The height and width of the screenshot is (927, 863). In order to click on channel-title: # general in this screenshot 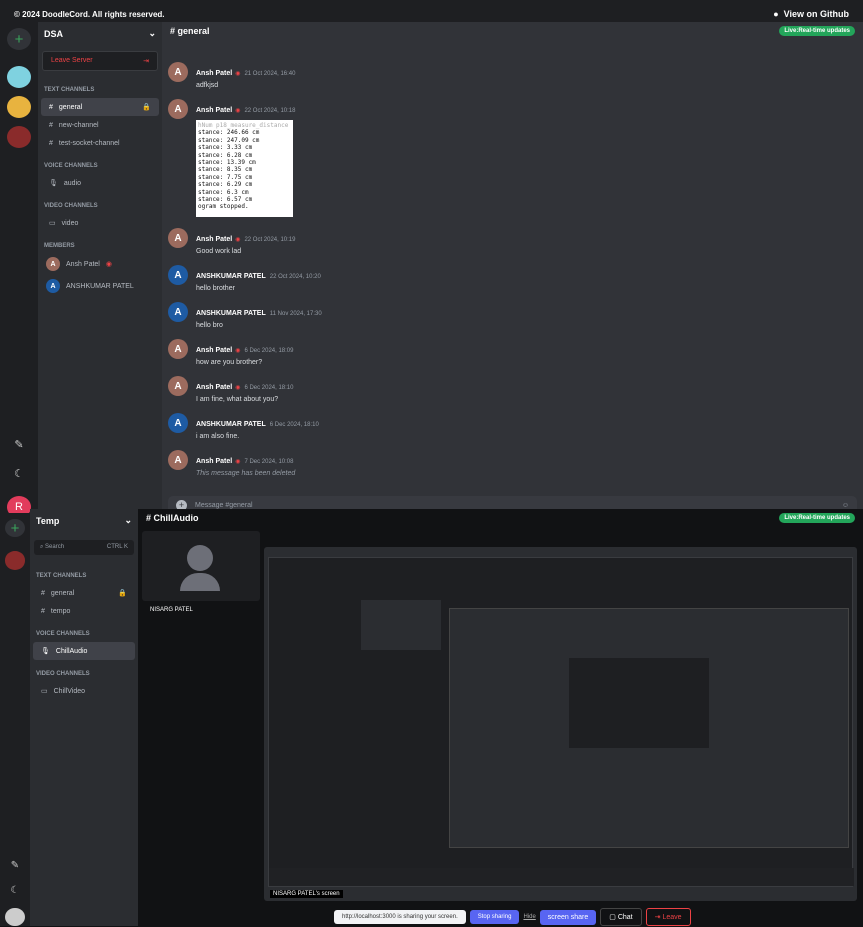, I will do `click(190, 31)`.